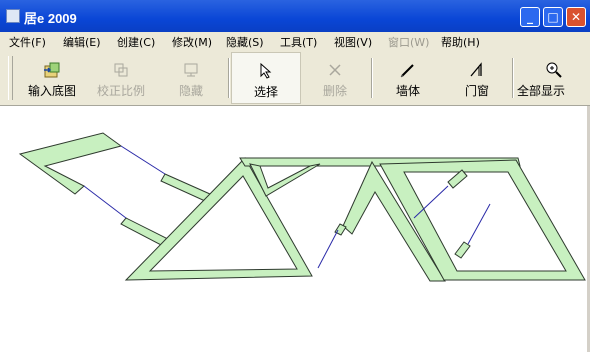 The height and width of the screenshot is (355, 590). Describe the element at coordinates (408, 42) in the screenshot. I see `menu-window: 窗口(W)` at that location.